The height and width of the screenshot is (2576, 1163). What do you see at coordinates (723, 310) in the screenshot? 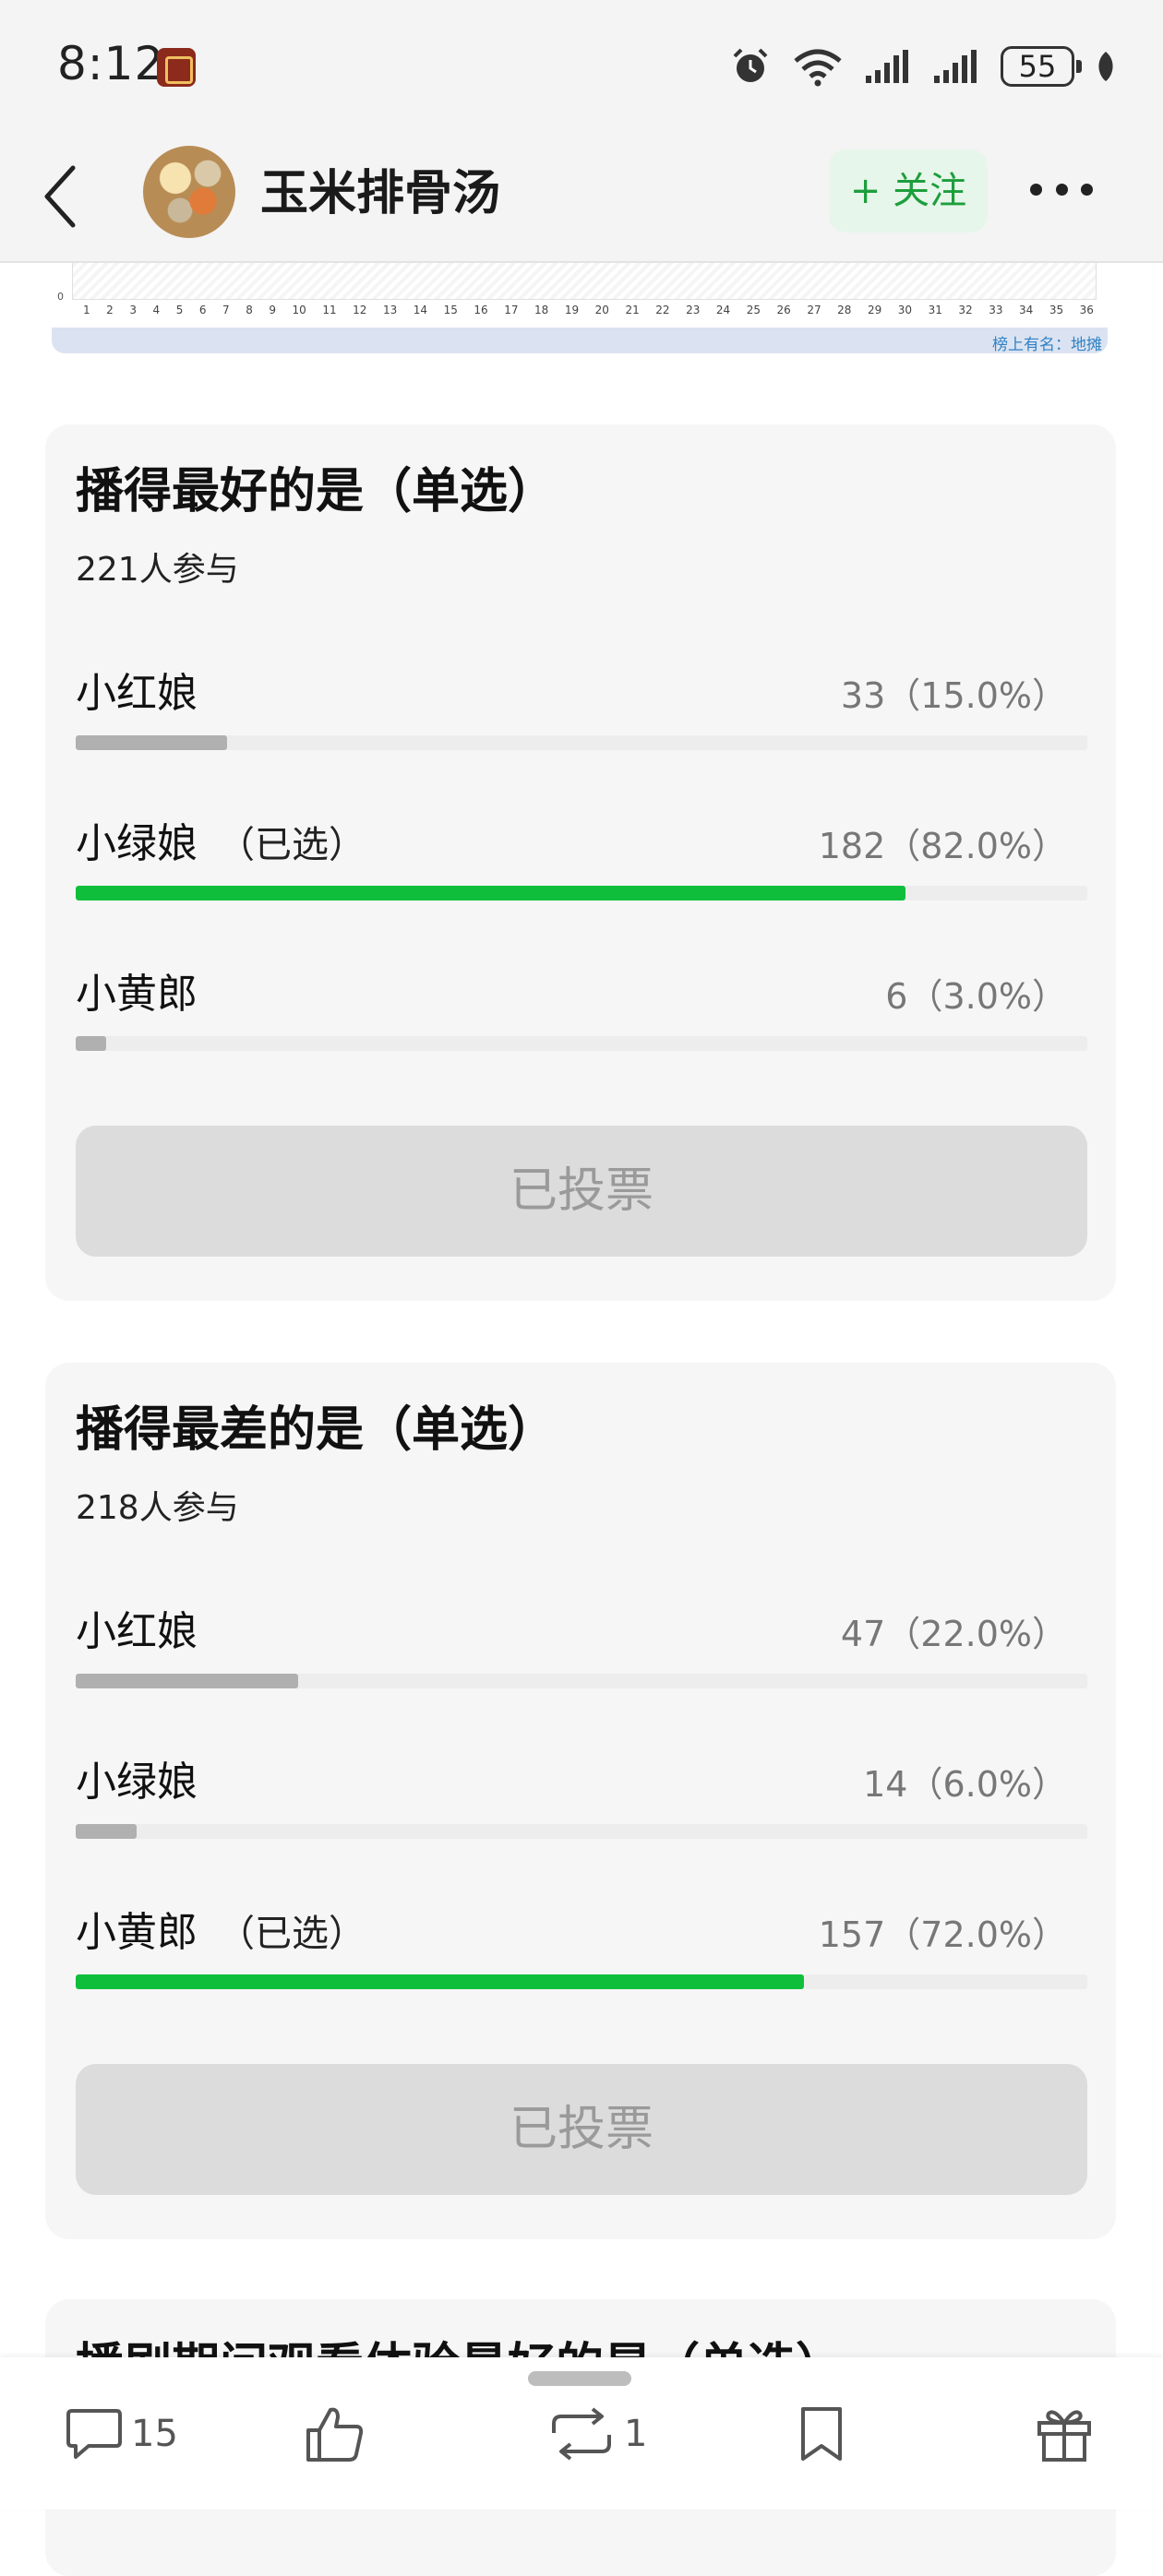
I see `chart-x-tick: 24` at bounding box center [723, 310].